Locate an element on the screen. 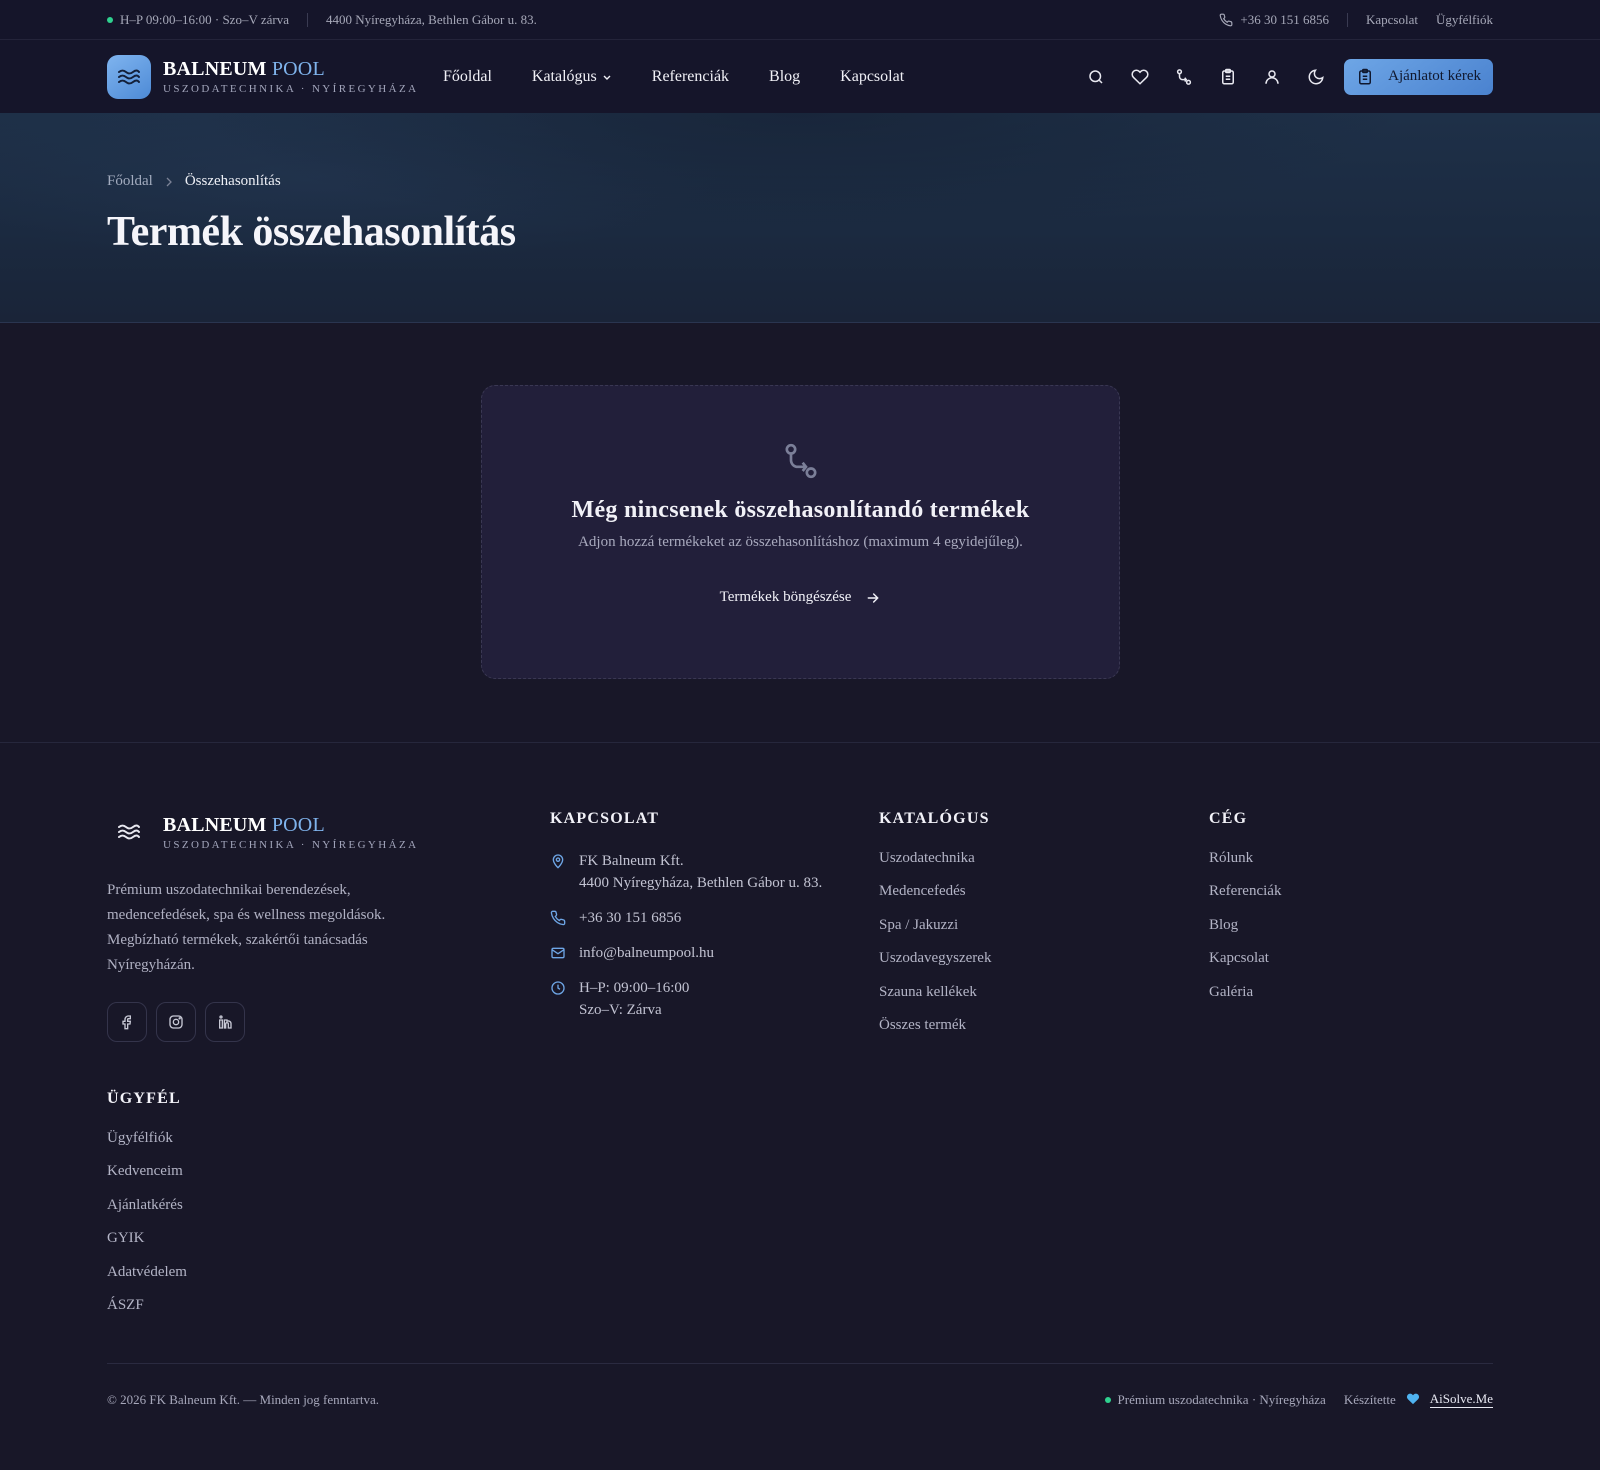  made-by-link: AiSolve.Me is located at coordinates (1461, 1399).